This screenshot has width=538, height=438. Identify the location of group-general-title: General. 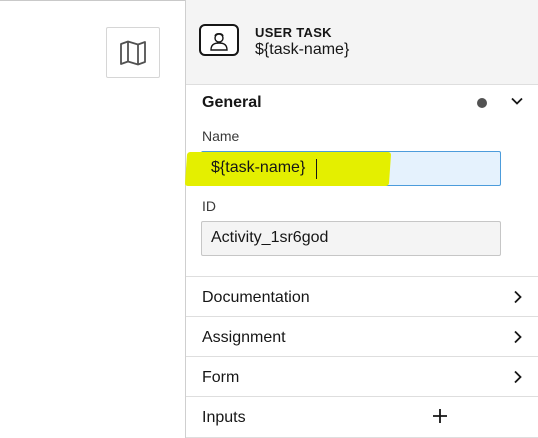
(232, 103).